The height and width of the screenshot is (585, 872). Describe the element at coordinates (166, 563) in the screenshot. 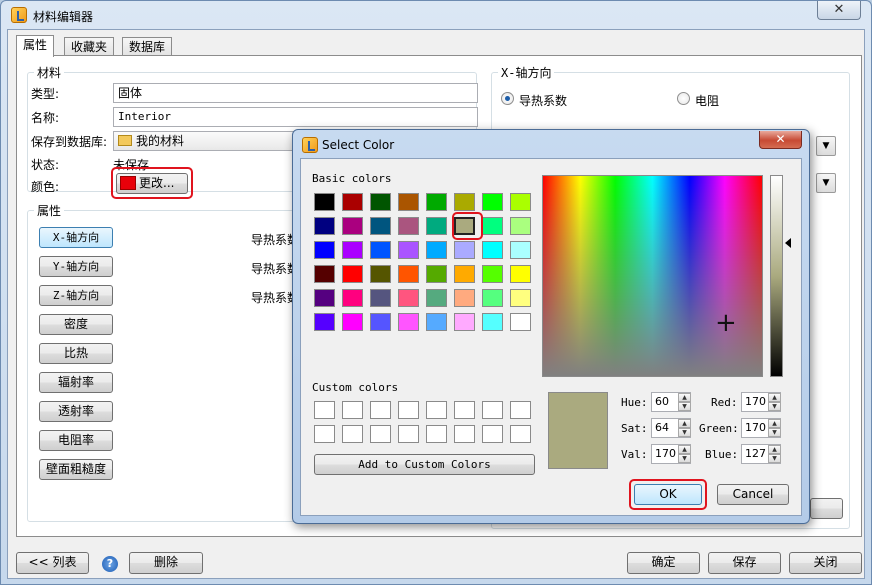

I see `delete-button: 删除` at that location.